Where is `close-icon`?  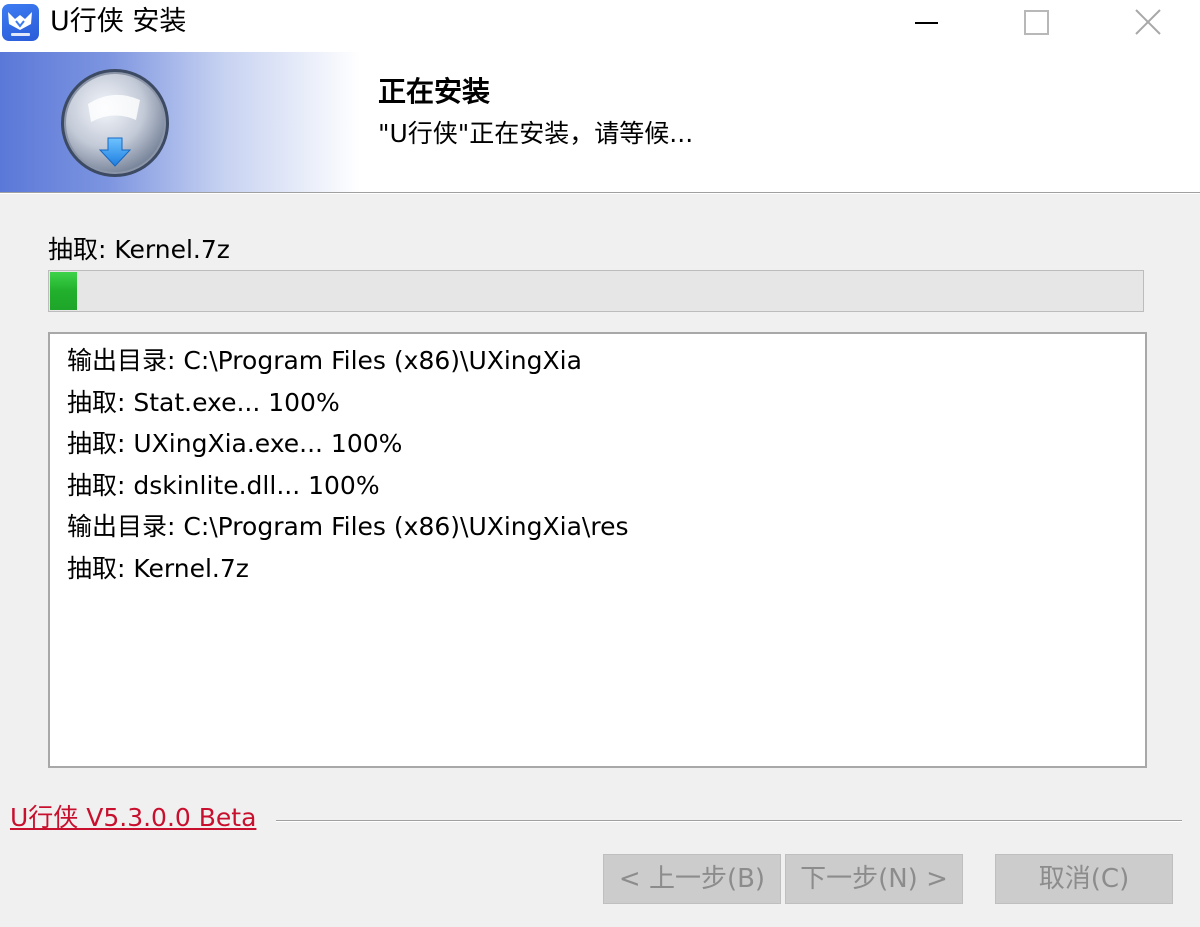
close-icon is located at coordinates (1148, 22).